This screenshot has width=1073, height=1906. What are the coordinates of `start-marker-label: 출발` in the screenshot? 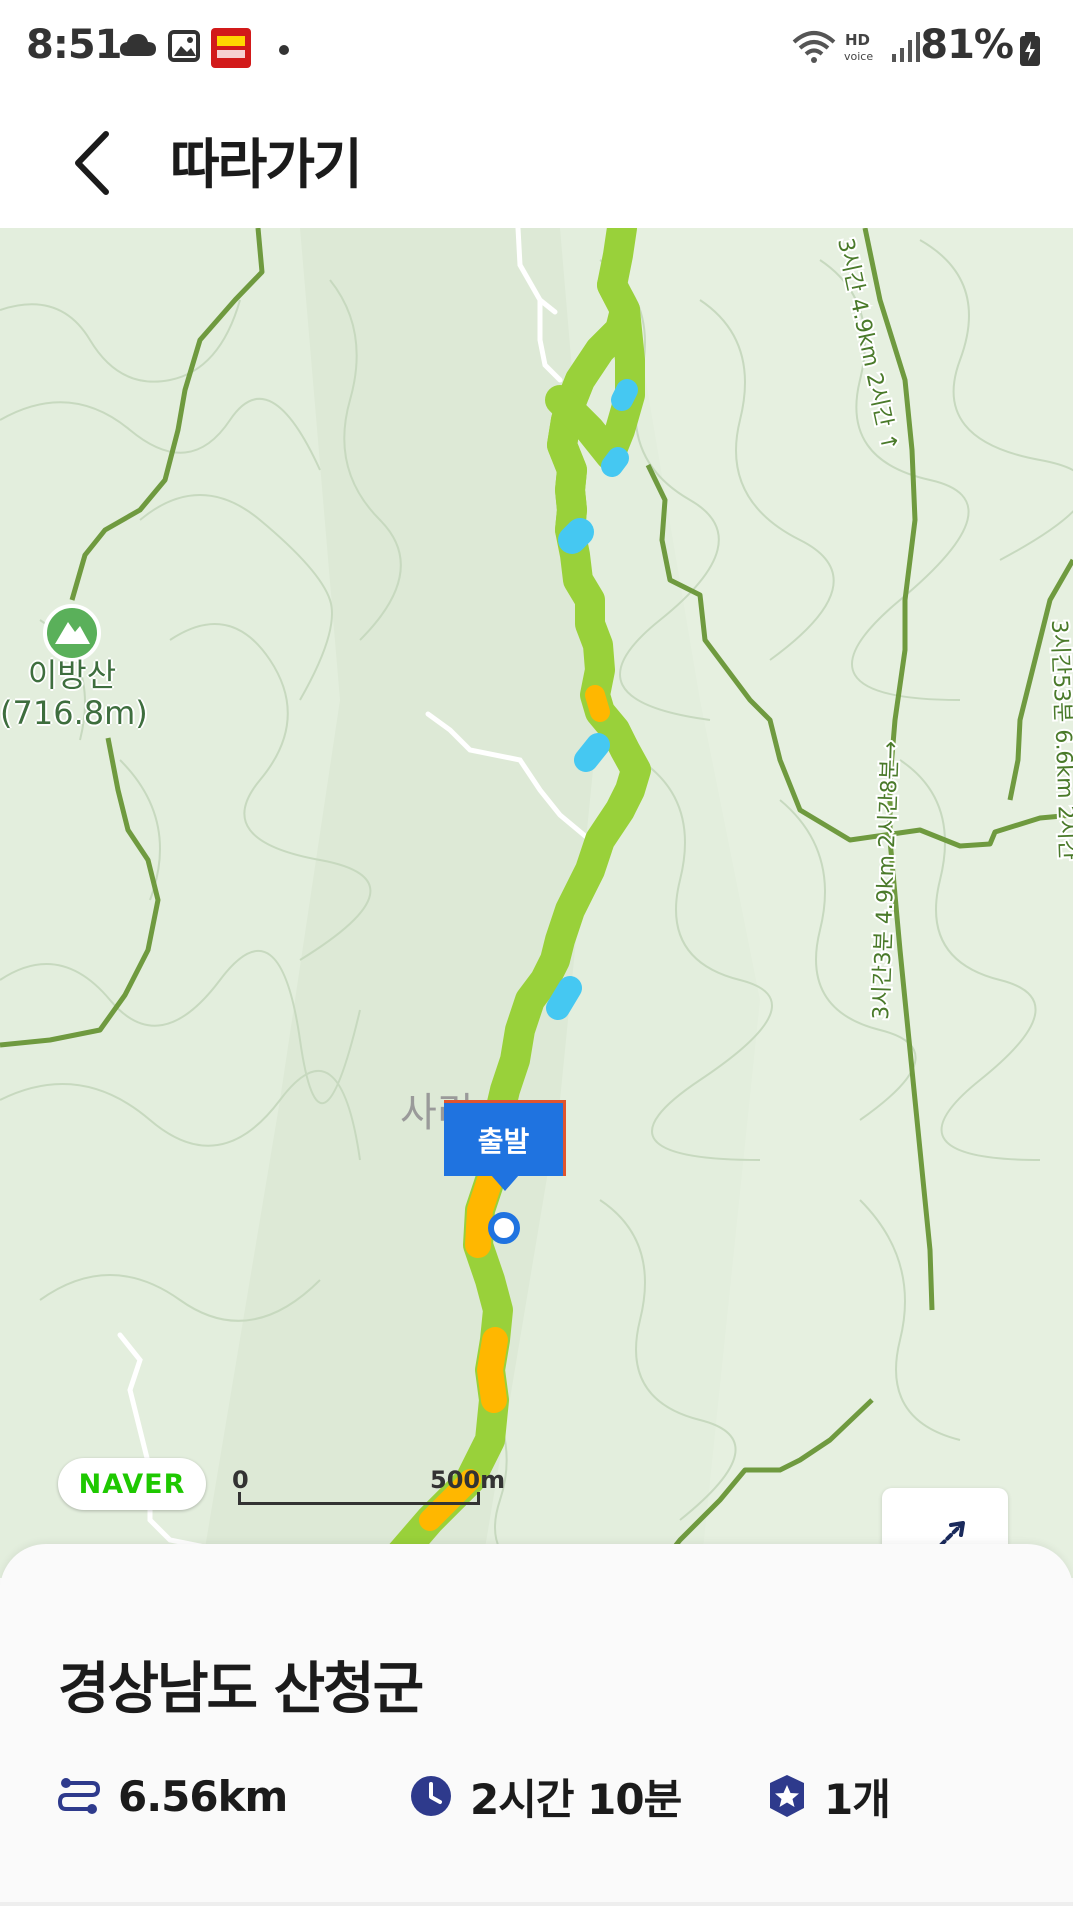 It's located at (505, 1138).